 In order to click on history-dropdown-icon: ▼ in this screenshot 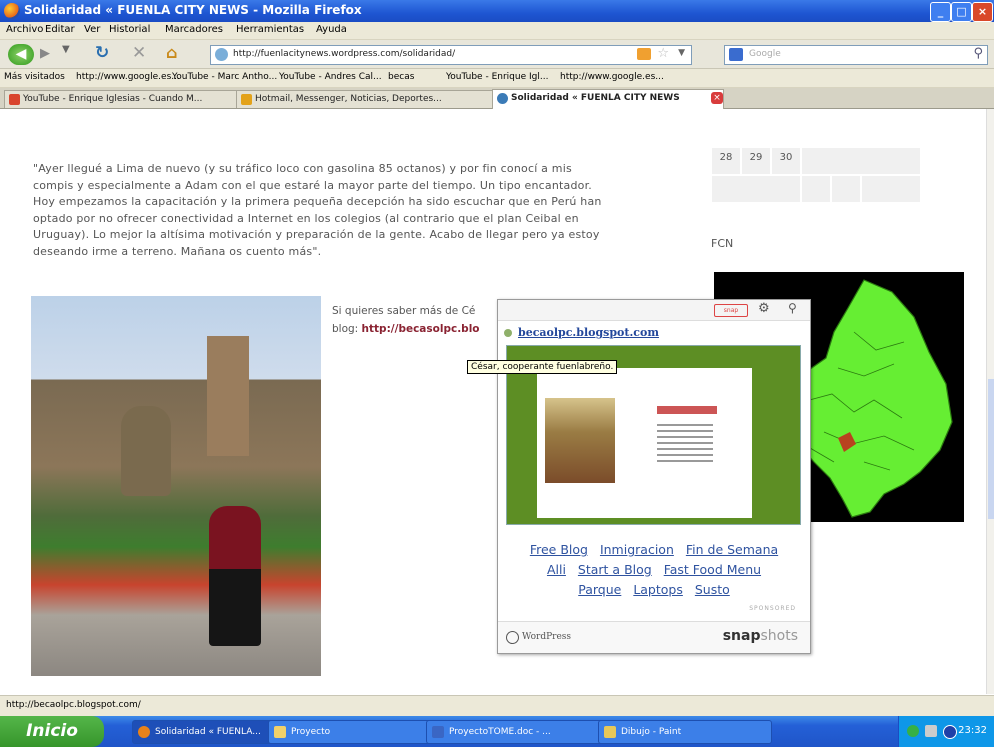, I will do `click(66, 49)`.